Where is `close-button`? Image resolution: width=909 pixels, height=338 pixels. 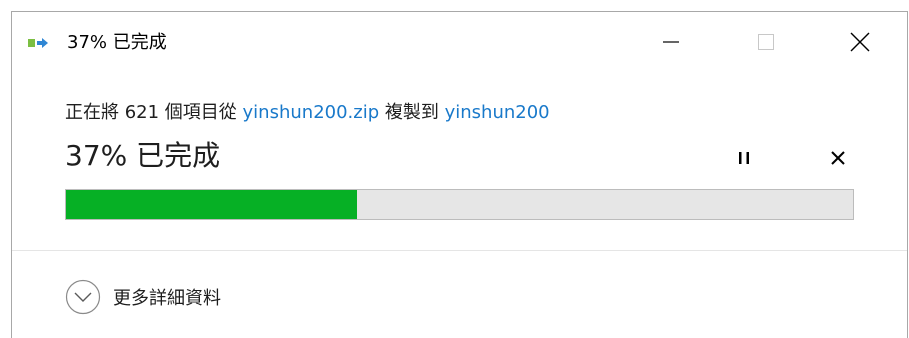
close-button is located at coordinates (860, 42).